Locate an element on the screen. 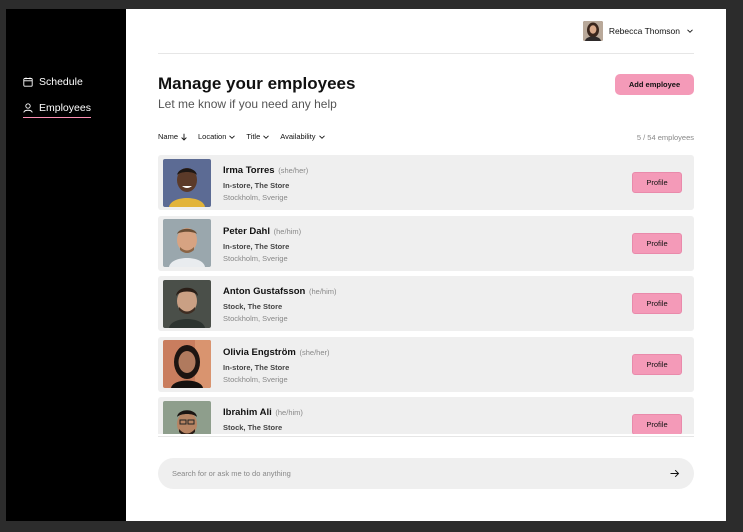 This screenshot has height=532, width=743. employee-name-line: Olivia Engström (she/her) is located at coordinates (276, 352).